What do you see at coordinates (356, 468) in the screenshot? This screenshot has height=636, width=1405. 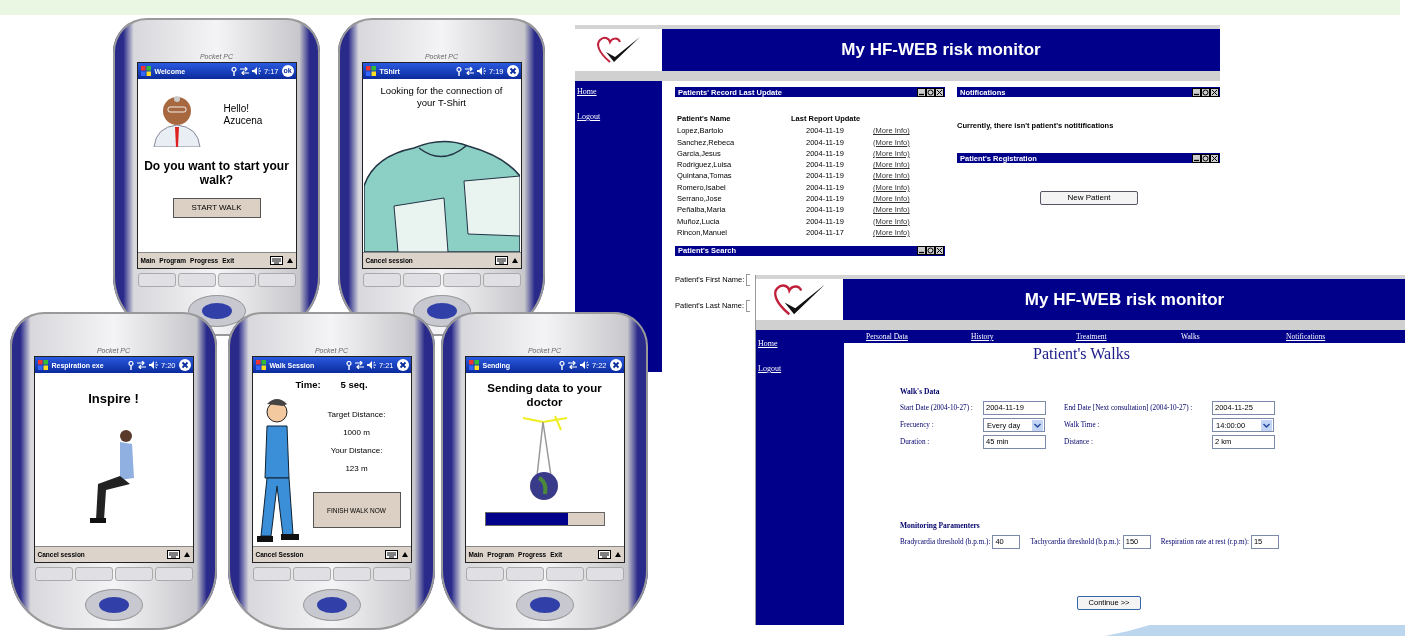 I see `your-distance-value: 123 m` at bounding box center [356, 468].